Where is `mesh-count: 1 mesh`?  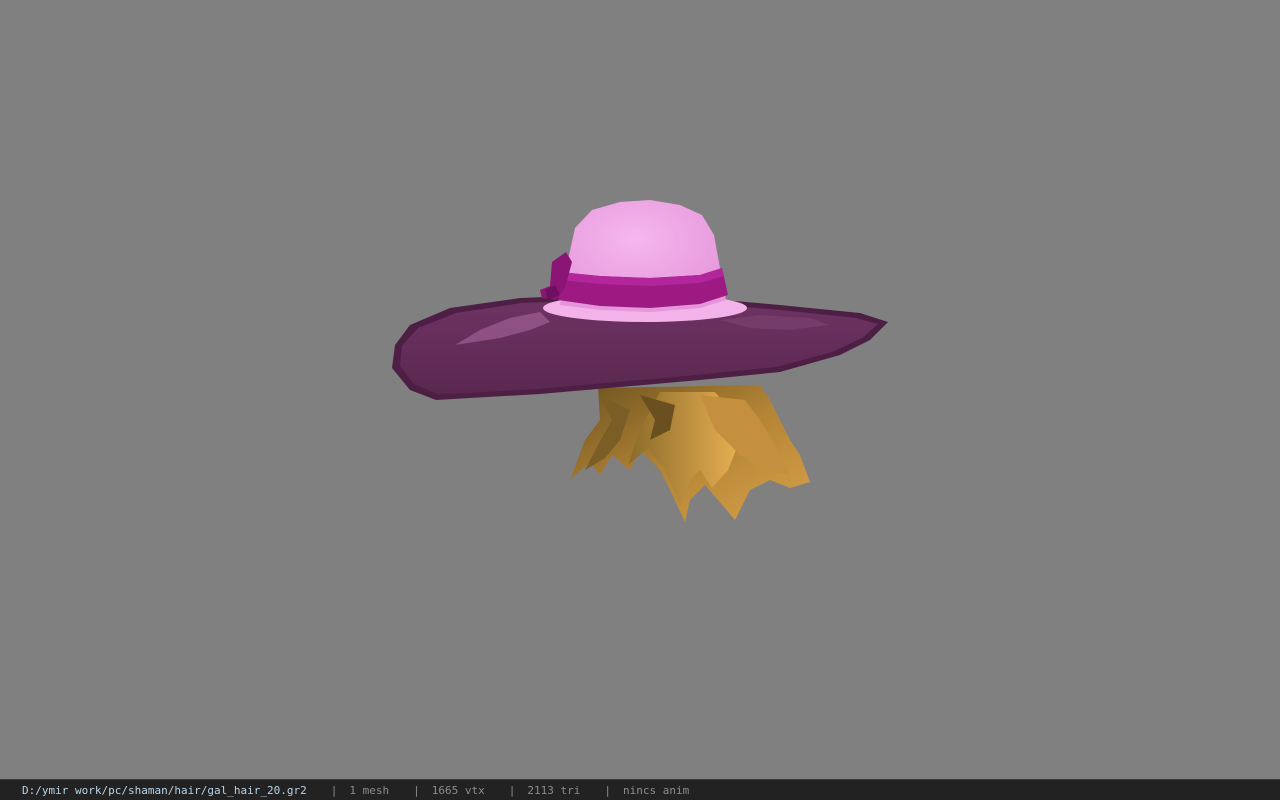 mesh-count: 1 mesh is located at coordinates (369, 790).